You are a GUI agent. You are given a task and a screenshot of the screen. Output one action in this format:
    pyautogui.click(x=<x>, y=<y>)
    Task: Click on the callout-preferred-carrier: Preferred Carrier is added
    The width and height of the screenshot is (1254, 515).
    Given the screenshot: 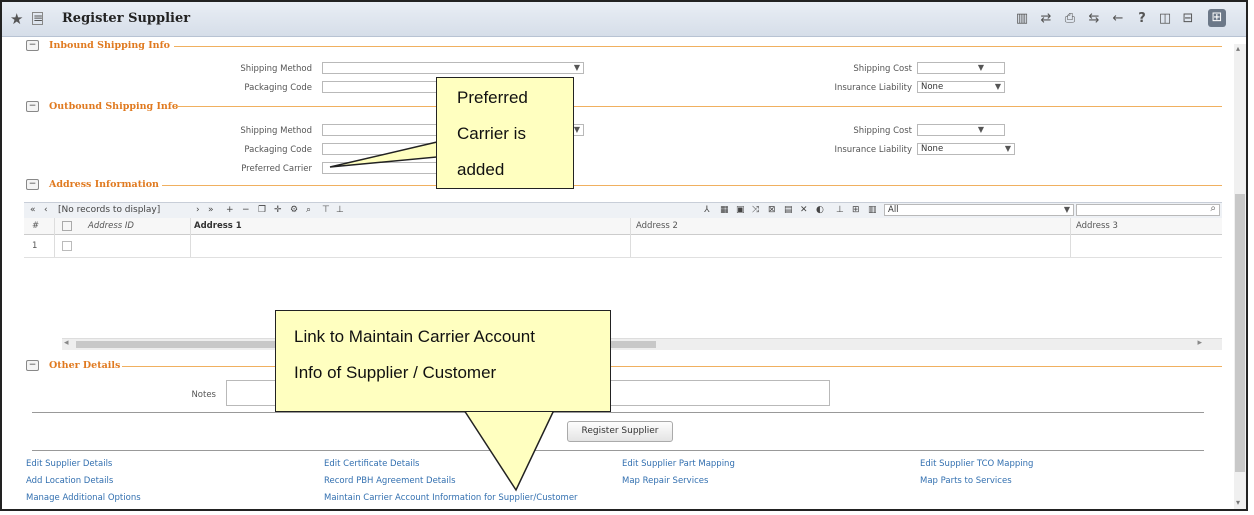 What is the action you would take?
    pyautogui.click(x=505, y=133)
    